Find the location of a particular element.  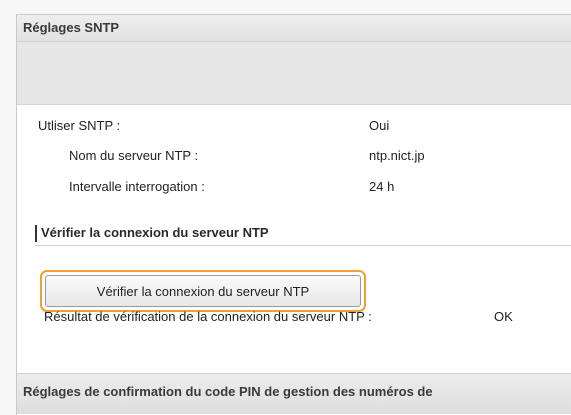

verification-result-value: OK is located at coordinates (503, 316).